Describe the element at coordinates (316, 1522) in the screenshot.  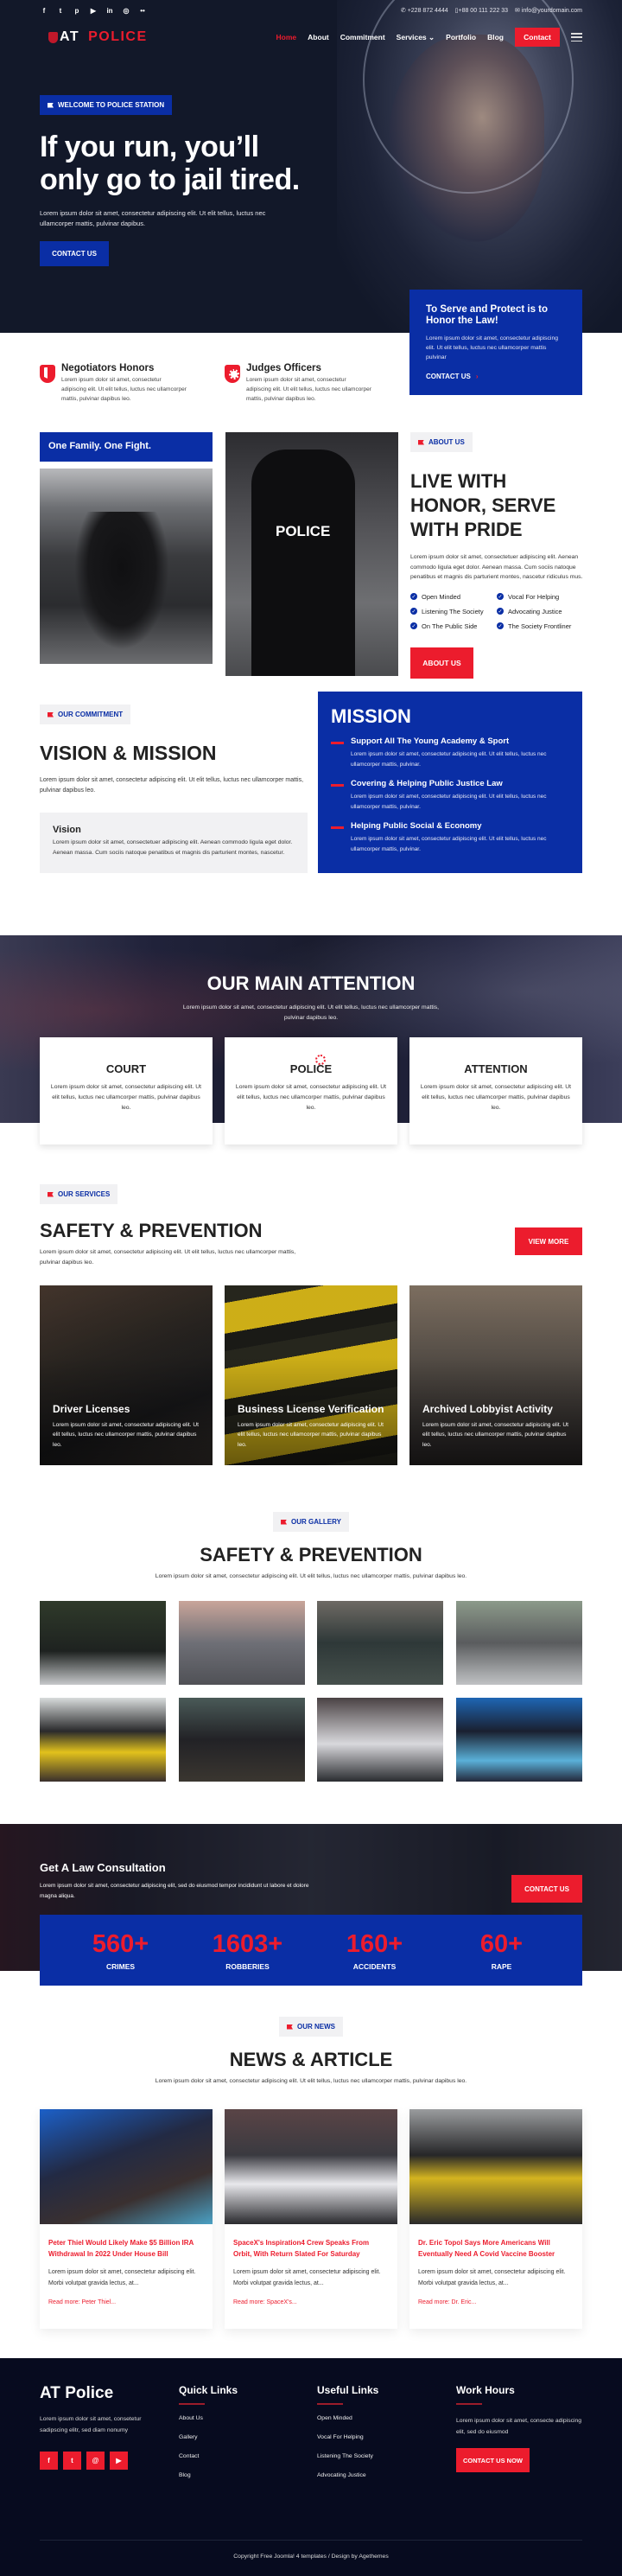
I see `gallery-tag-label: OUR GALLERY` at that location.